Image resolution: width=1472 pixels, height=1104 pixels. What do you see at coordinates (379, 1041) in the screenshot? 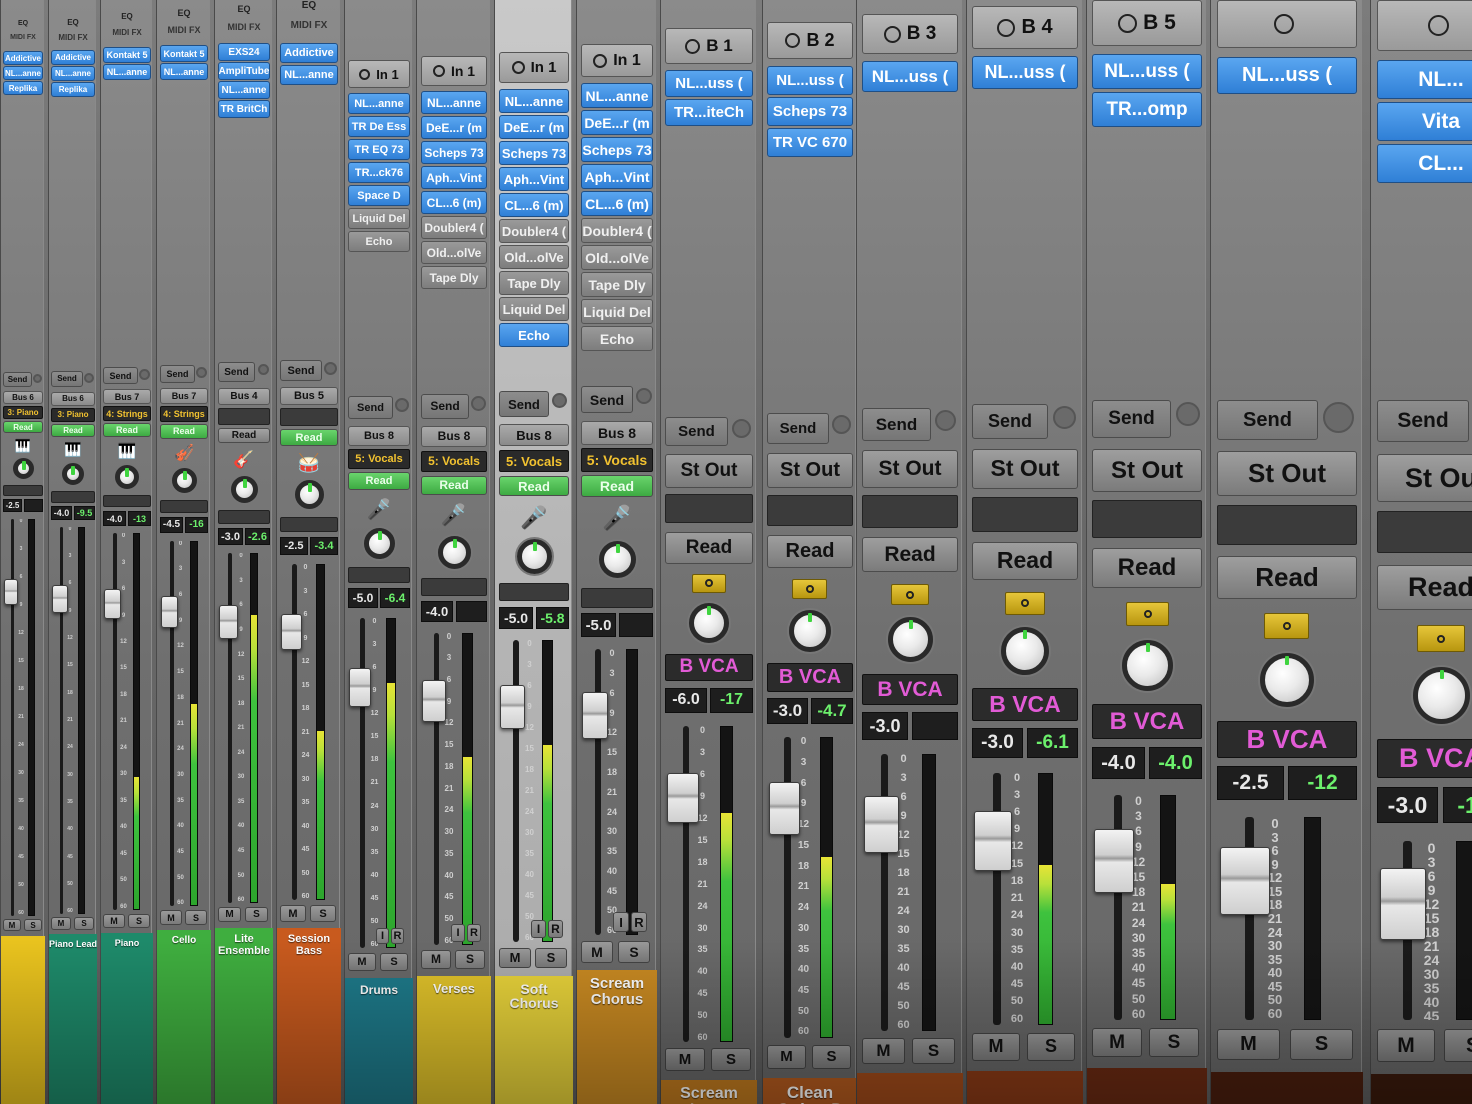
I see `track-name: Drums` at bounding box center [379, 1041].